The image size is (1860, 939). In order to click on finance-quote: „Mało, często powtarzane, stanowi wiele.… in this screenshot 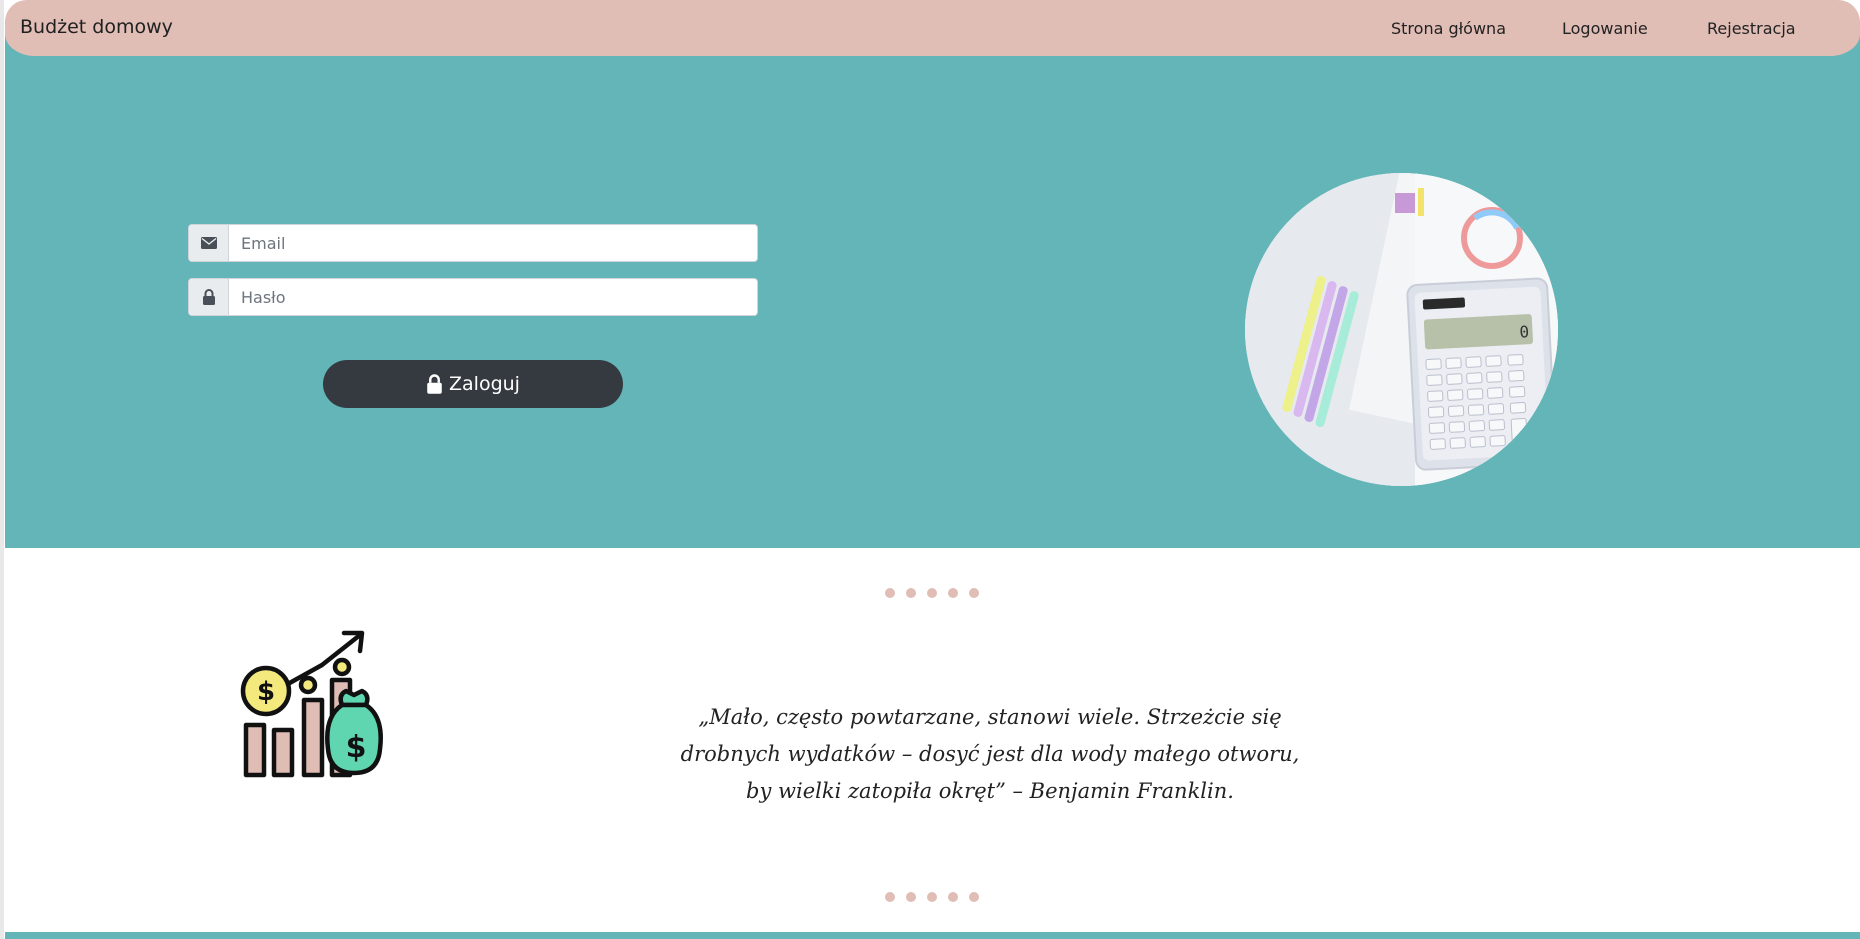, I will do `click(990, 754)`.